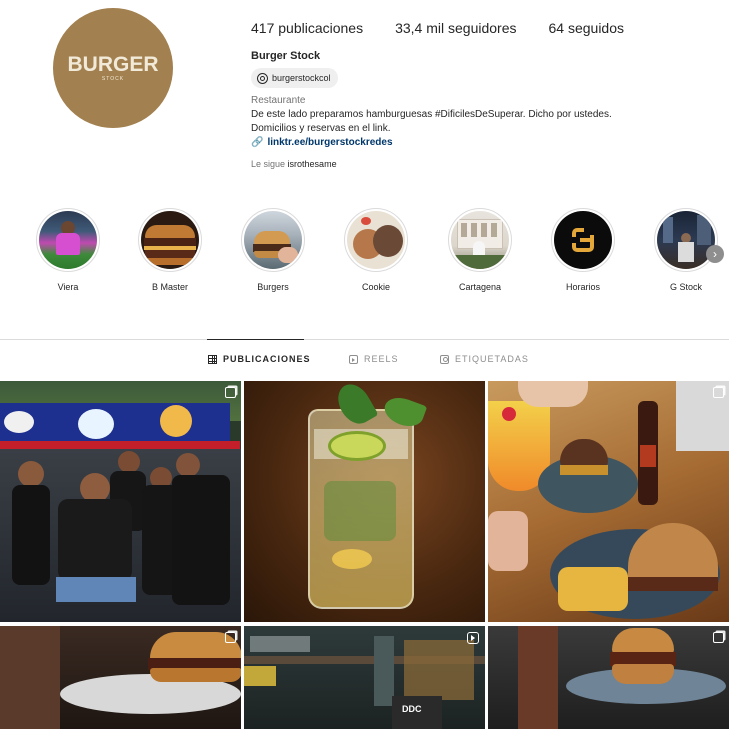 This screenshot has width=729, height=729. What do you see at coordinates (321, 128) in the screenshot?
I see `bio-line-2: Domicilios y reservas en el link.` at bounding box center [321, 128].